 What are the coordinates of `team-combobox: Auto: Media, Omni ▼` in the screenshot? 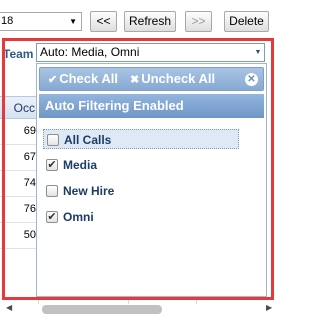 It's located at (150, 52).